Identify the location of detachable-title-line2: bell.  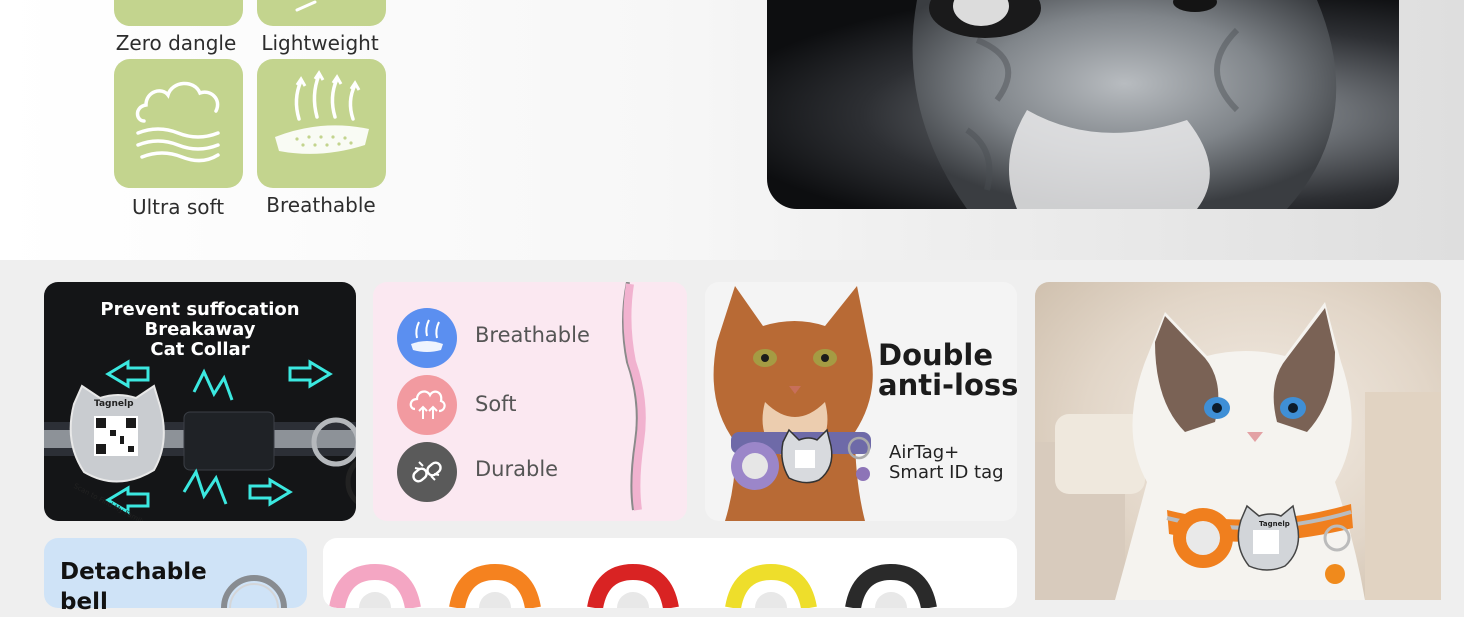
(84, 602).